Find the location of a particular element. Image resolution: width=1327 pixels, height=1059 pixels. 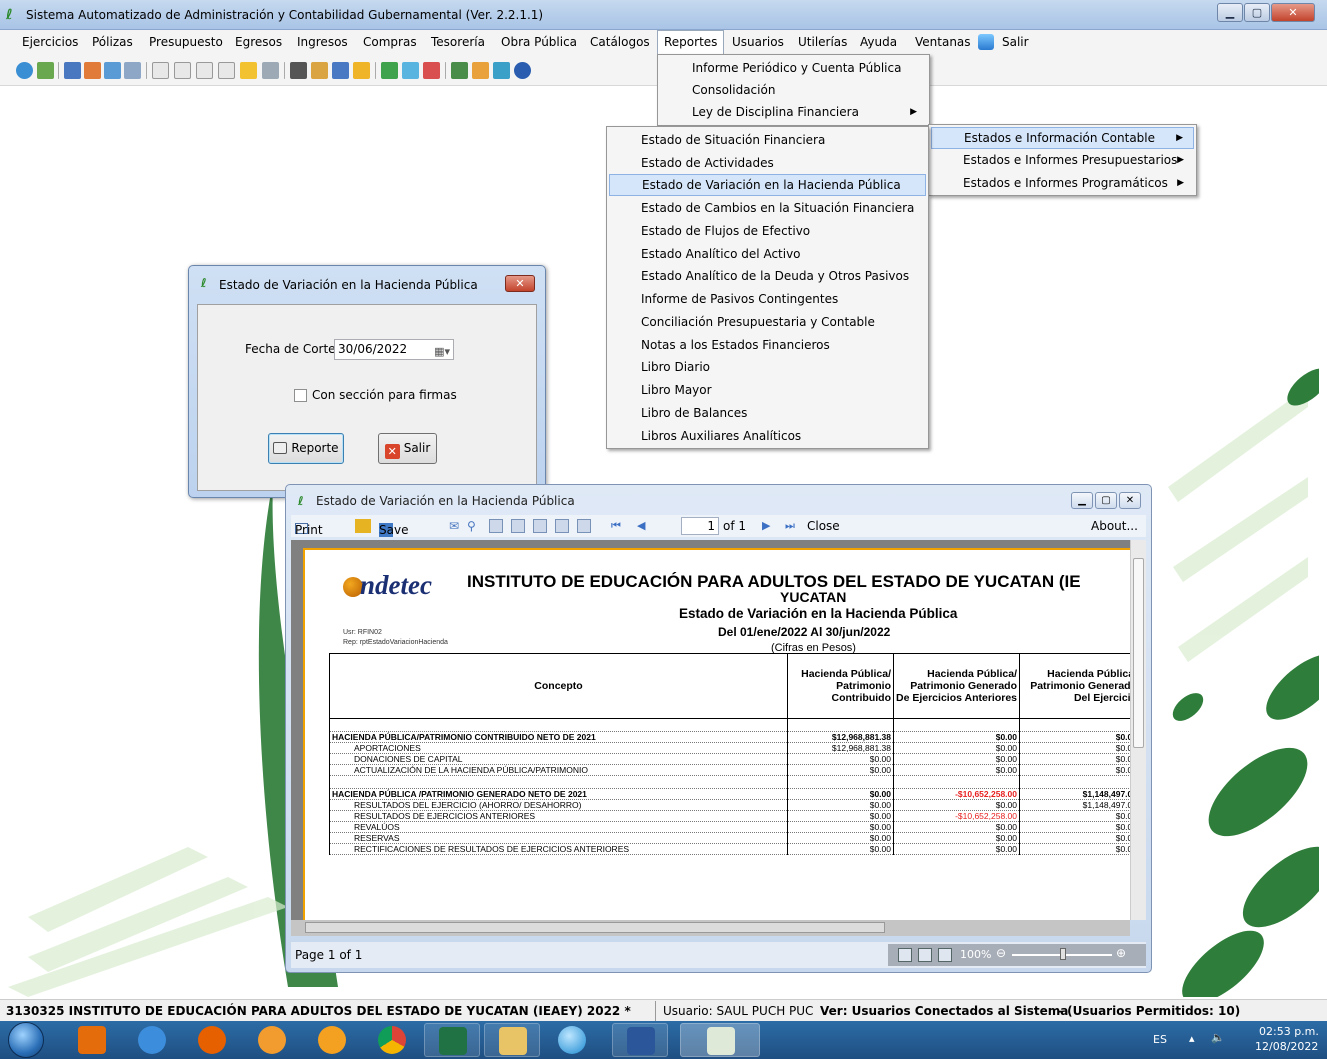

tree-icon is located at coordinates (459, 70).